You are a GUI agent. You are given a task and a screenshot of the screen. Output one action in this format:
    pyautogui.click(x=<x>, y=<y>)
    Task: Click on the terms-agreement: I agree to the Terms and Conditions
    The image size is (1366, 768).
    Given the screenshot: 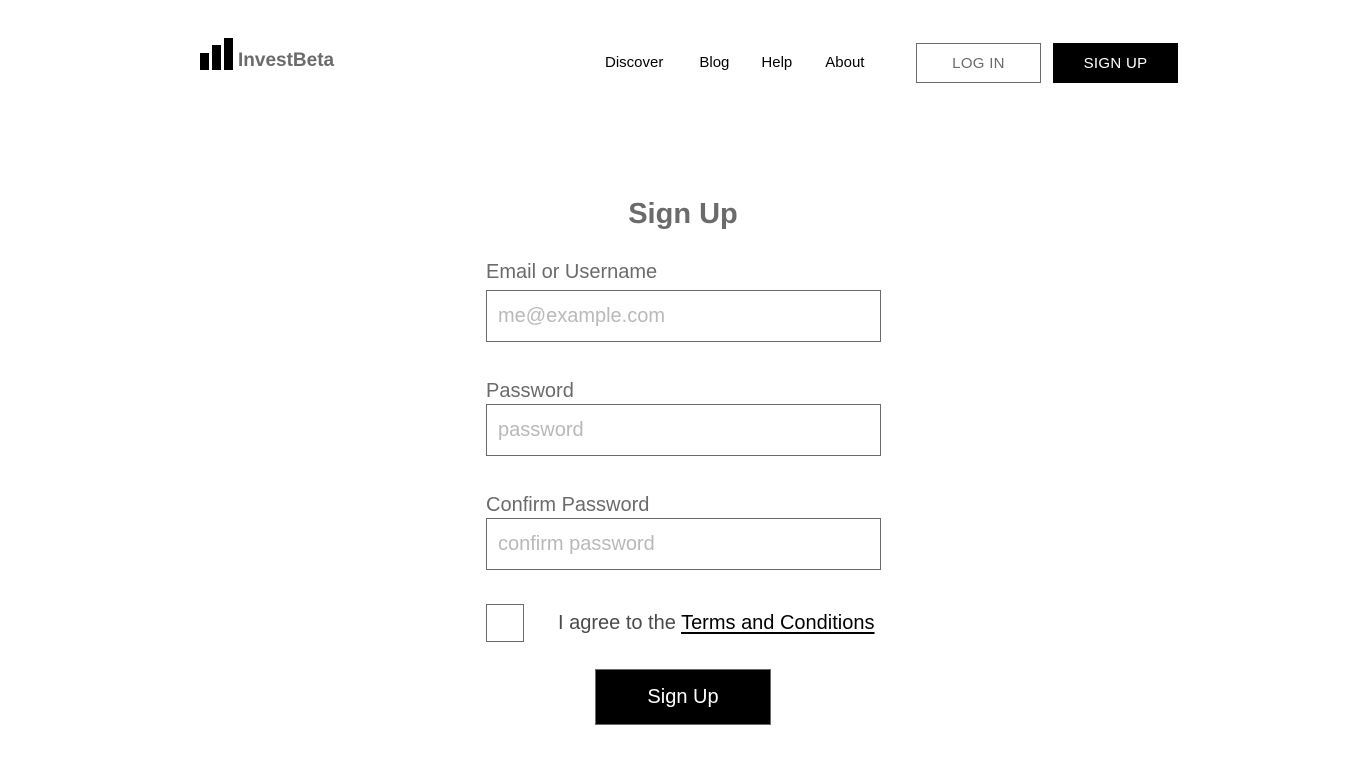 What is the action you would take?
    pyautogui.click(x=716, y=623)
    